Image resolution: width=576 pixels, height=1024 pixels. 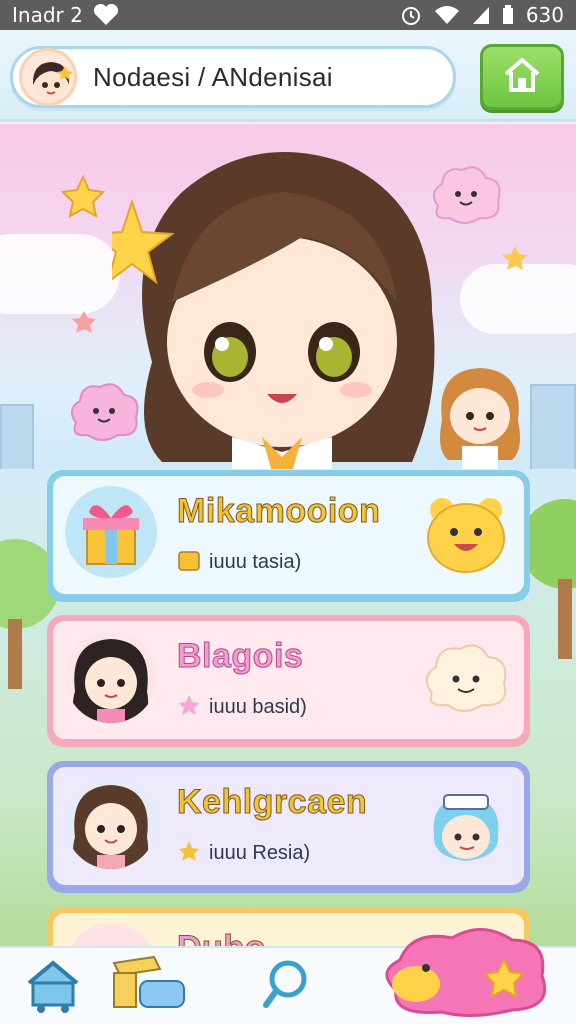 I want to click on nav-search, so click(x=286, y=987).